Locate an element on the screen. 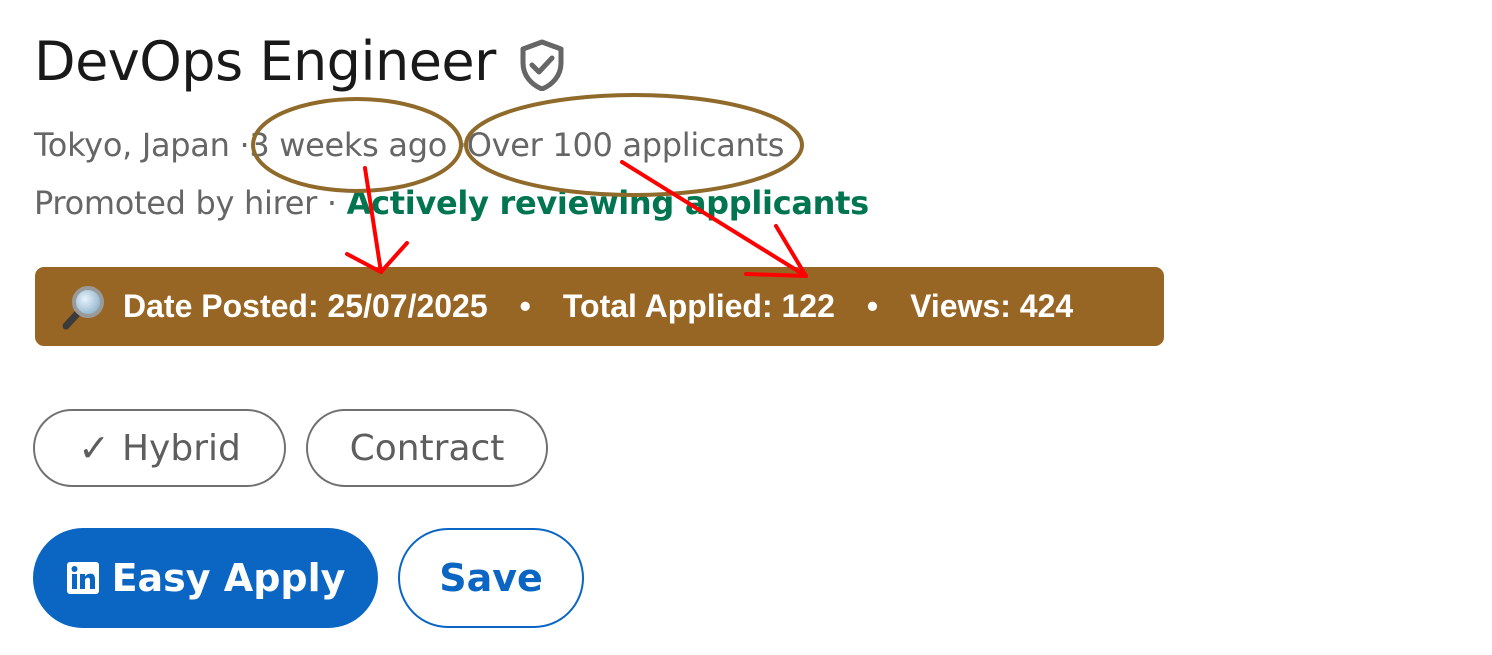 The image size is (1492, 655). applicant-count: Over 100 applicants is located at coordinates (625, 145).